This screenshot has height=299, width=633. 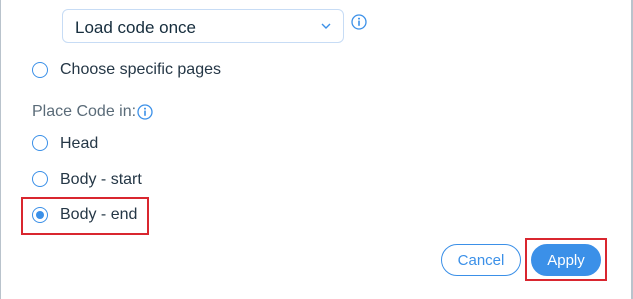 I want to click on load-code-dropdown-value: Load code once, so click(x=135, y=27).